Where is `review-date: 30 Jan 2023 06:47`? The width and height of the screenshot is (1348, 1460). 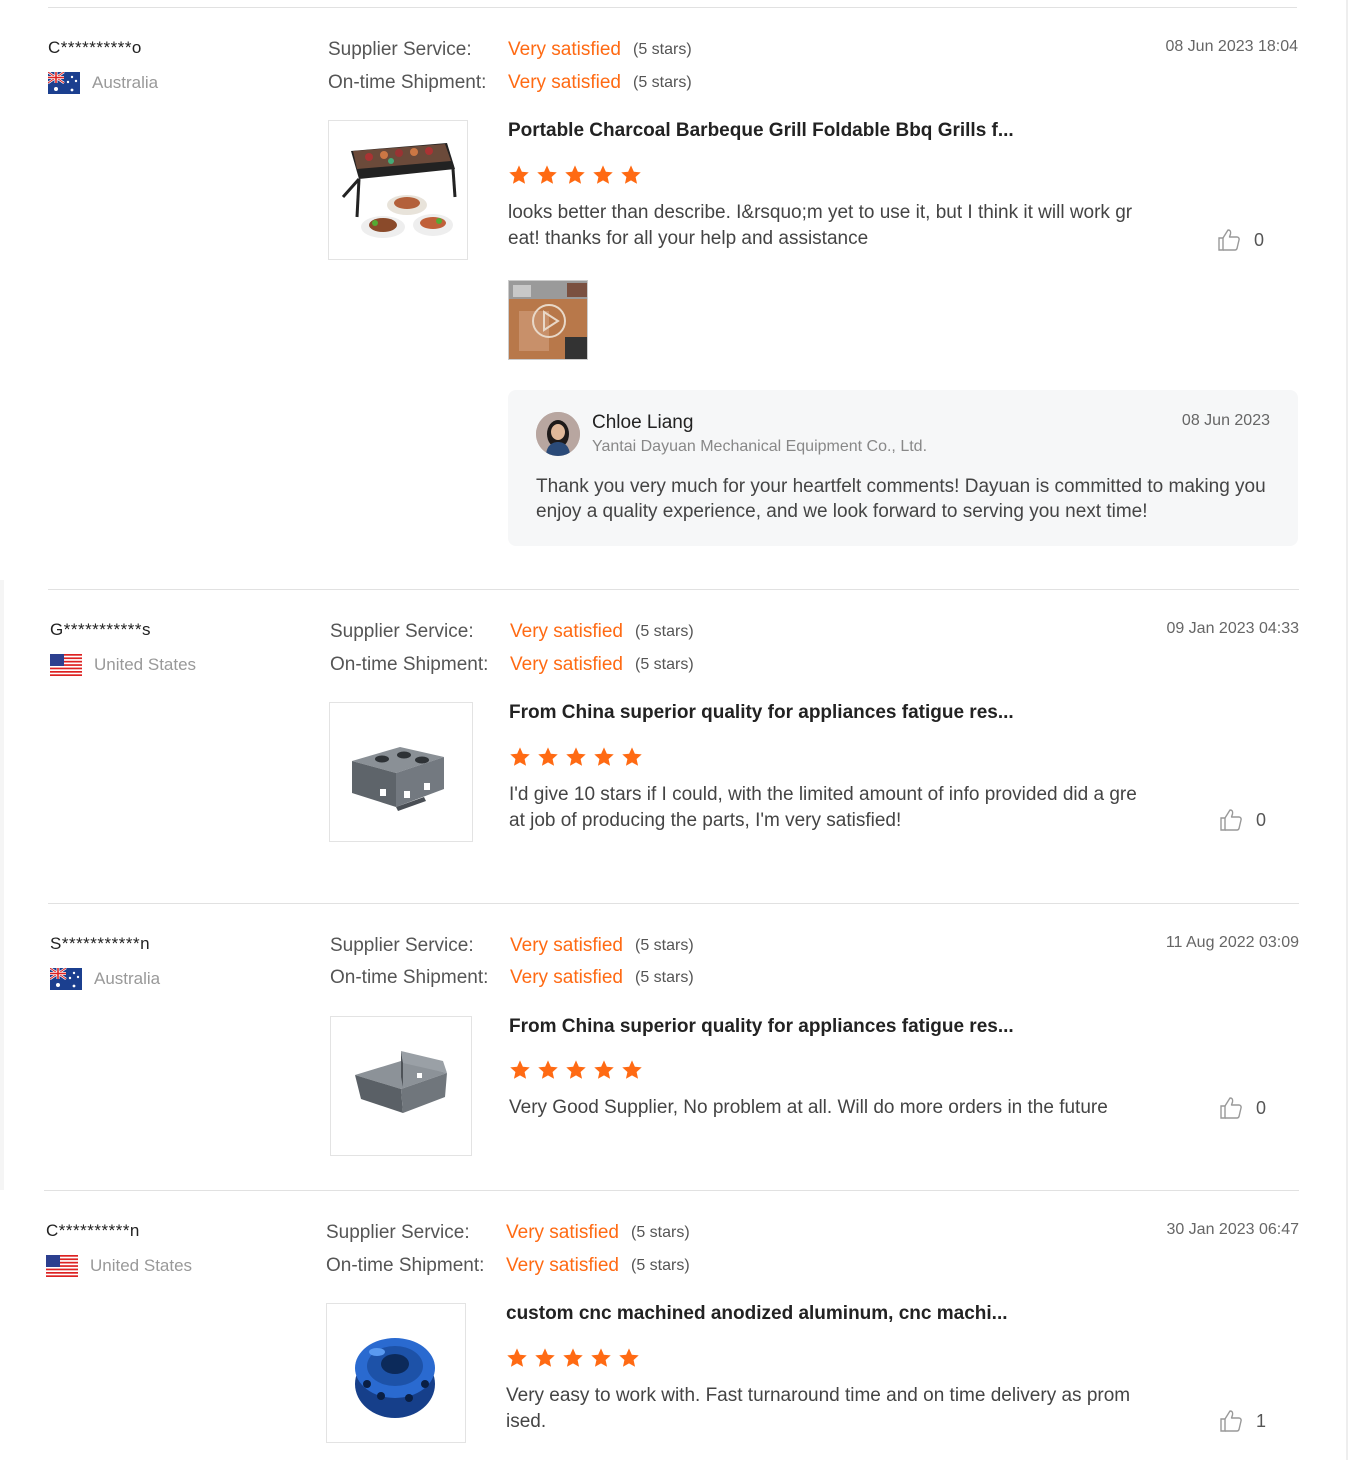
review-date: 30 Jan 2023 06:47 is located at coordinates (1232, 1229).